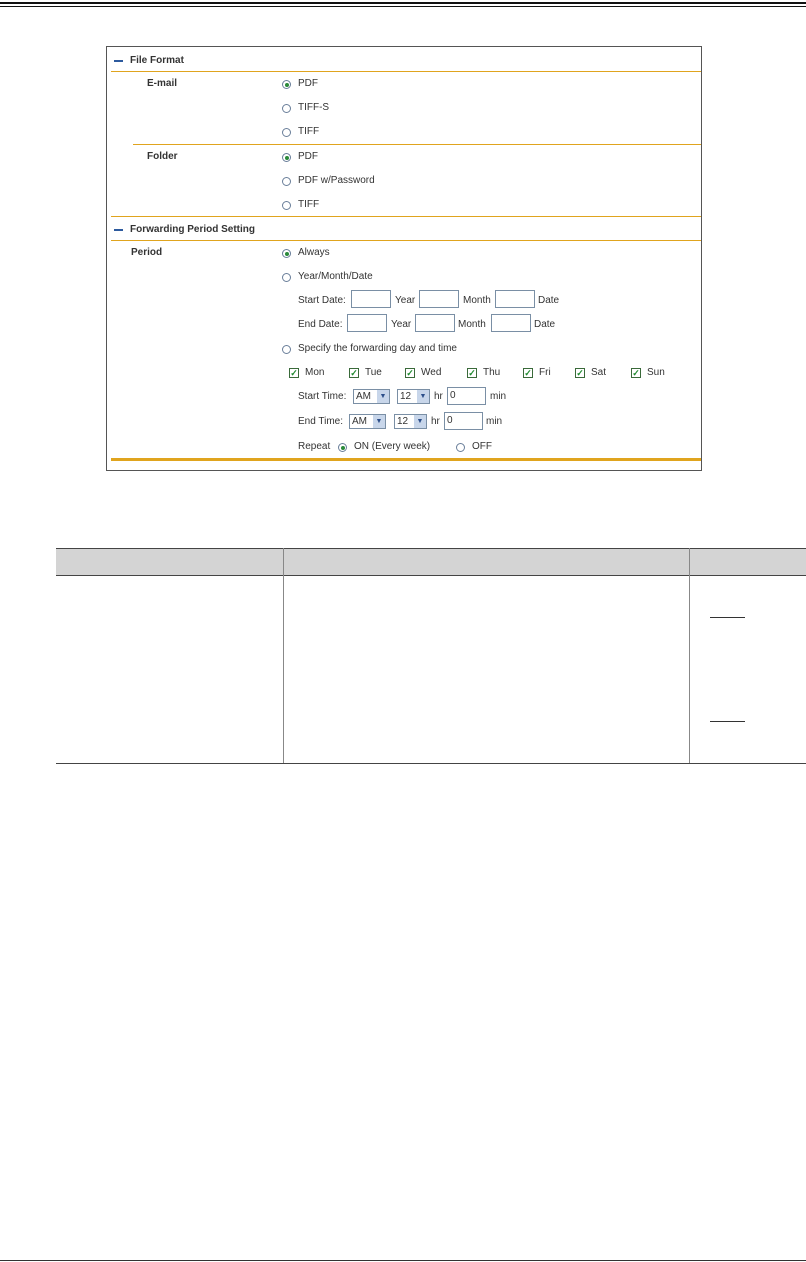 This screenshot has height=1262, width=806. Describe the element at coordinates (286, 349) in the screenshot. I see `period-specify-radio` at that location.